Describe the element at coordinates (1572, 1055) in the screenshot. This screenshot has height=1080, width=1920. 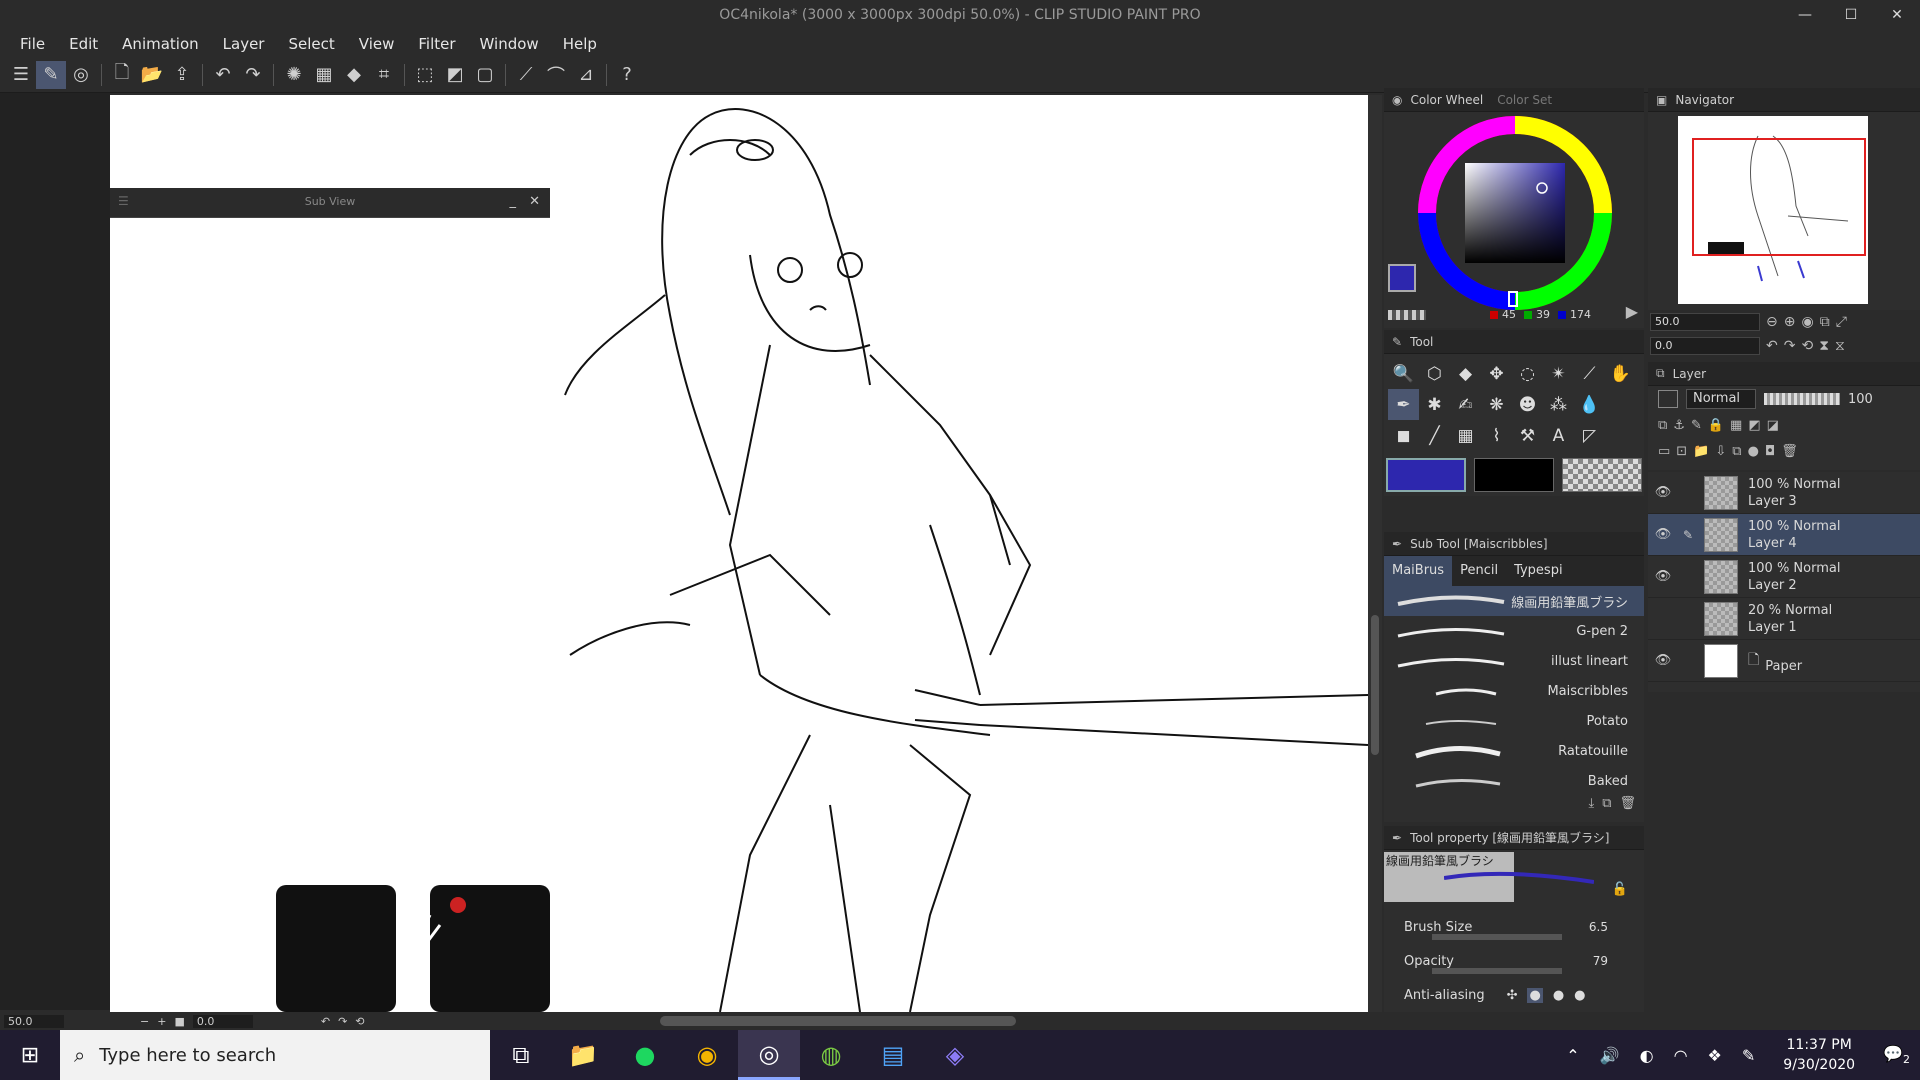
I see `chevron-up-icon: ⌃` at that location.